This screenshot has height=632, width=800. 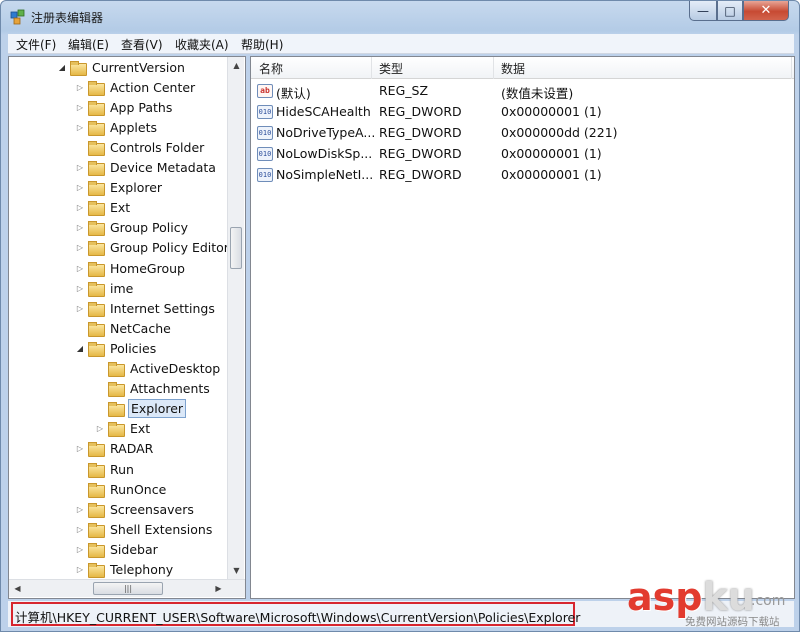 I want to click on tree-node: ▷ Explorer, so click(x=119, y=188).